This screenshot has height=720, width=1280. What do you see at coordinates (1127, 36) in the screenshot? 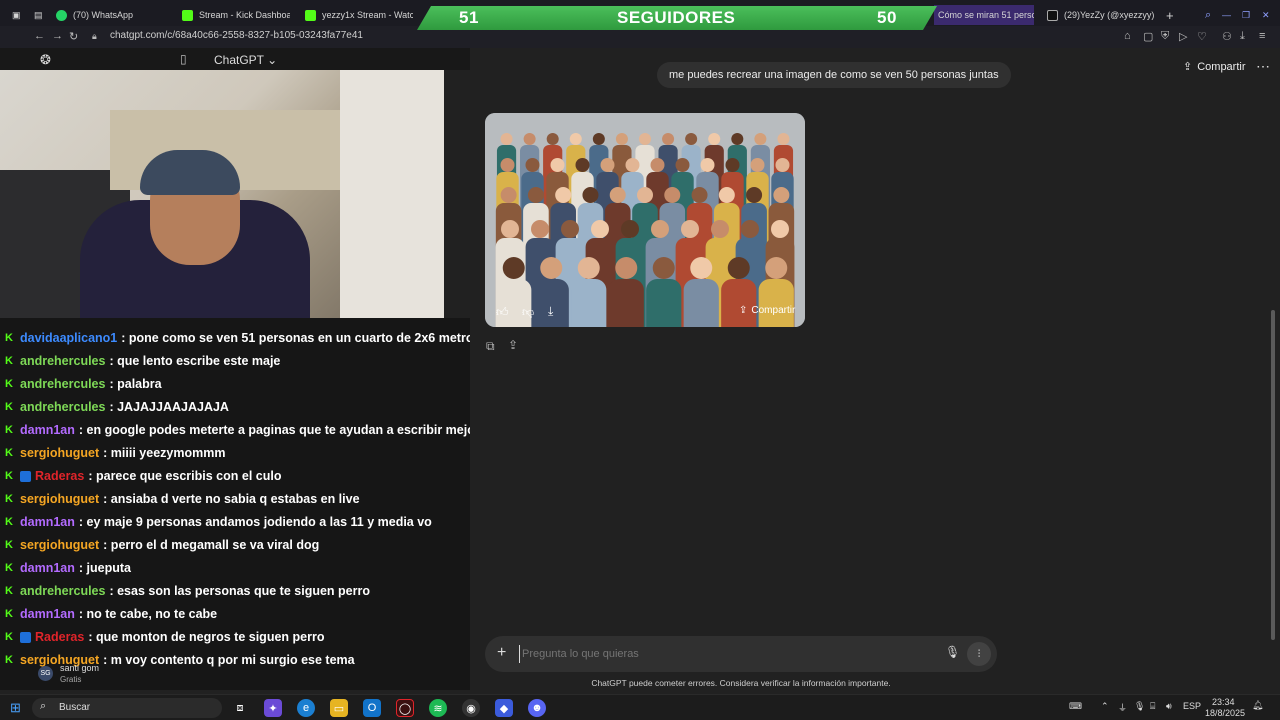
I see `bookmark-icon: ⌂` at bounding box center [1127, 36].